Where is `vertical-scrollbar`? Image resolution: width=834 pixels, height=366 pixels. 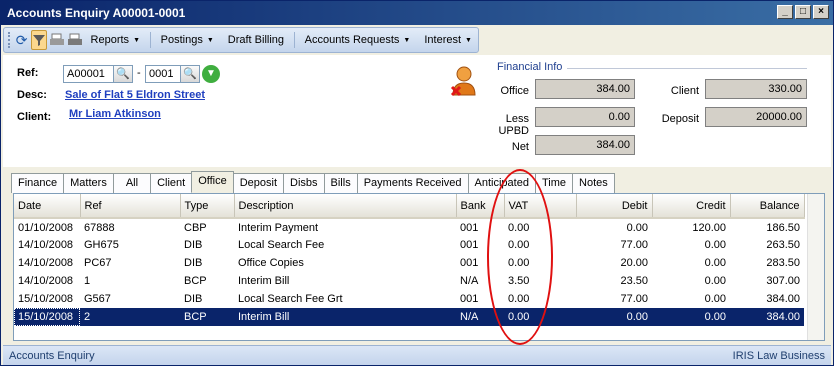
vertical-scrollbar is located at coordinates (815, 267).